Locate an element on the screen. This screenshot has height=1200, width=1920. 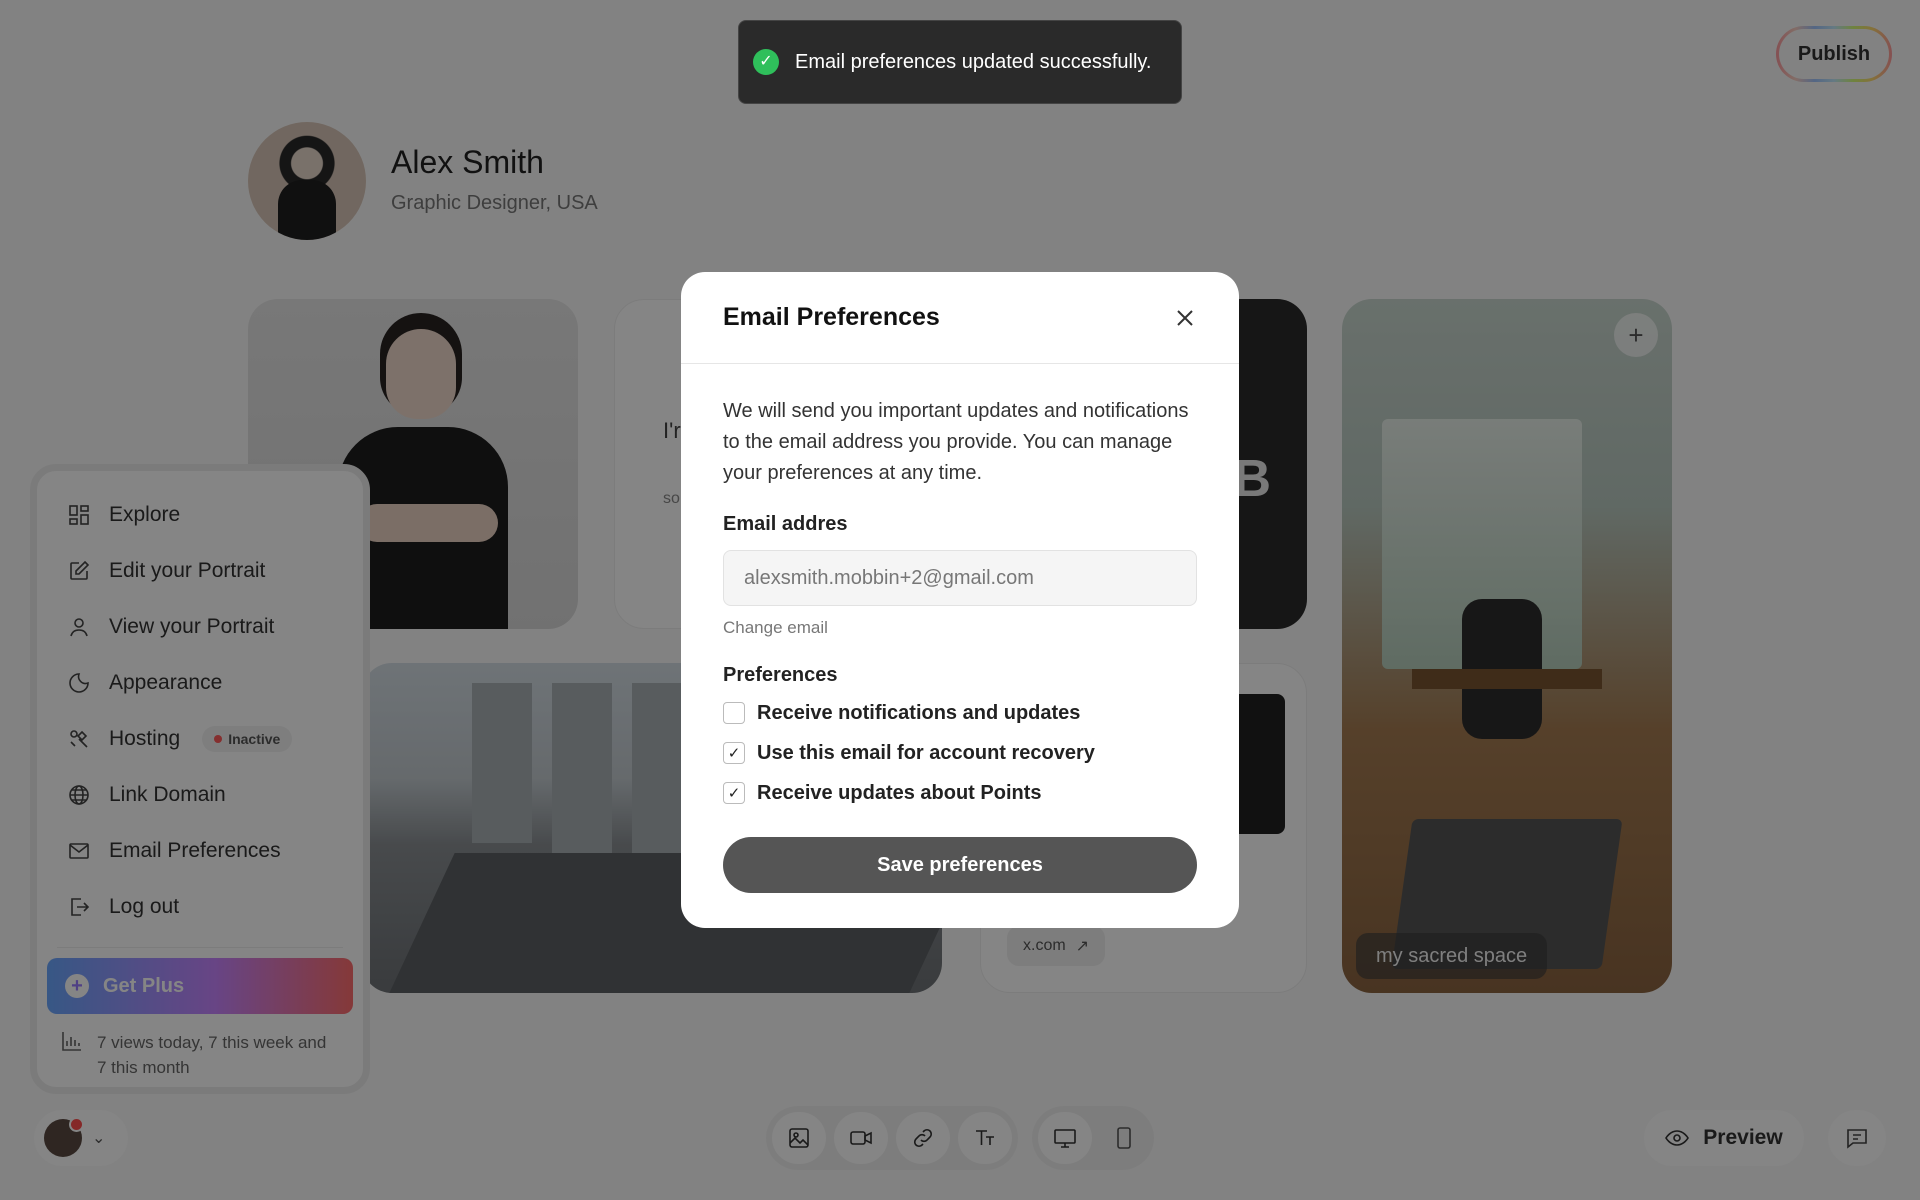
account-recovery-checkbox: ✓ is located at coordinates (734, 753).